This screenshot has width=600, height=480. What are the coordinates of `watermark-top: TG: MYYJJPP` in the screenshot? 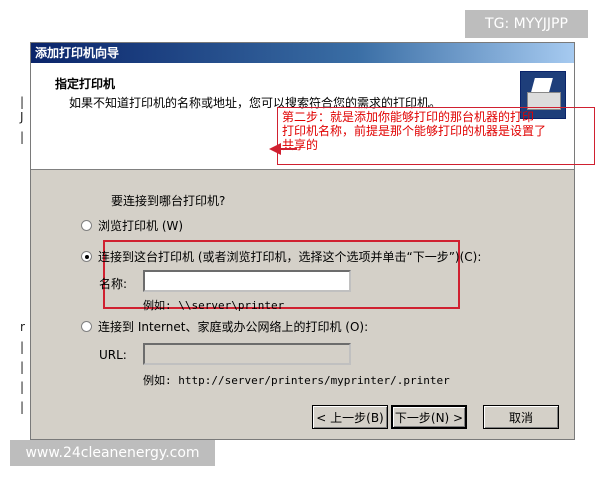 It's located at (526, 24).